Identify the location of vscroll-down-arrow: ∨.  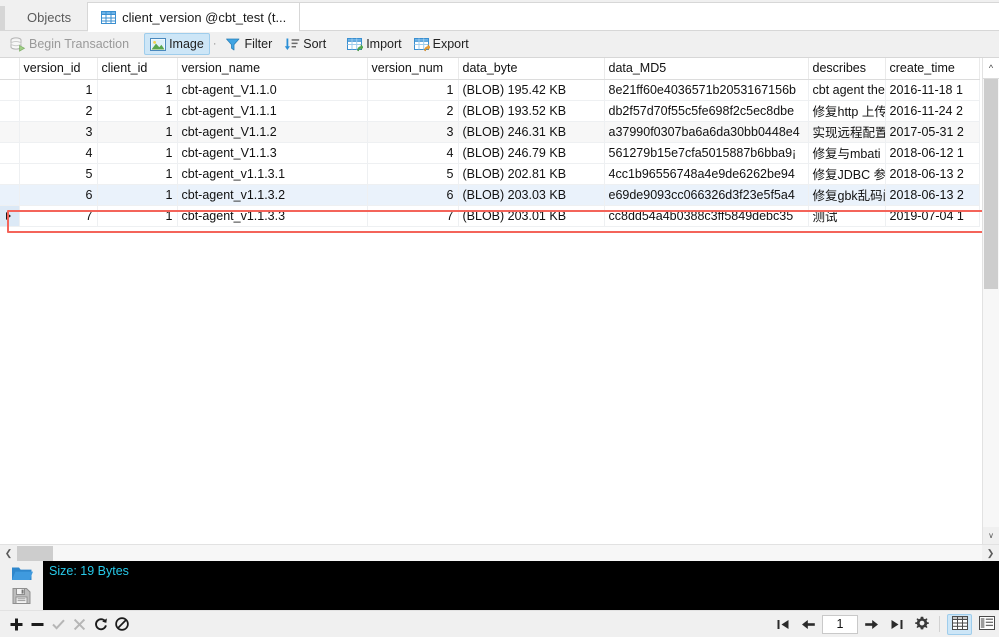
(991, 535).